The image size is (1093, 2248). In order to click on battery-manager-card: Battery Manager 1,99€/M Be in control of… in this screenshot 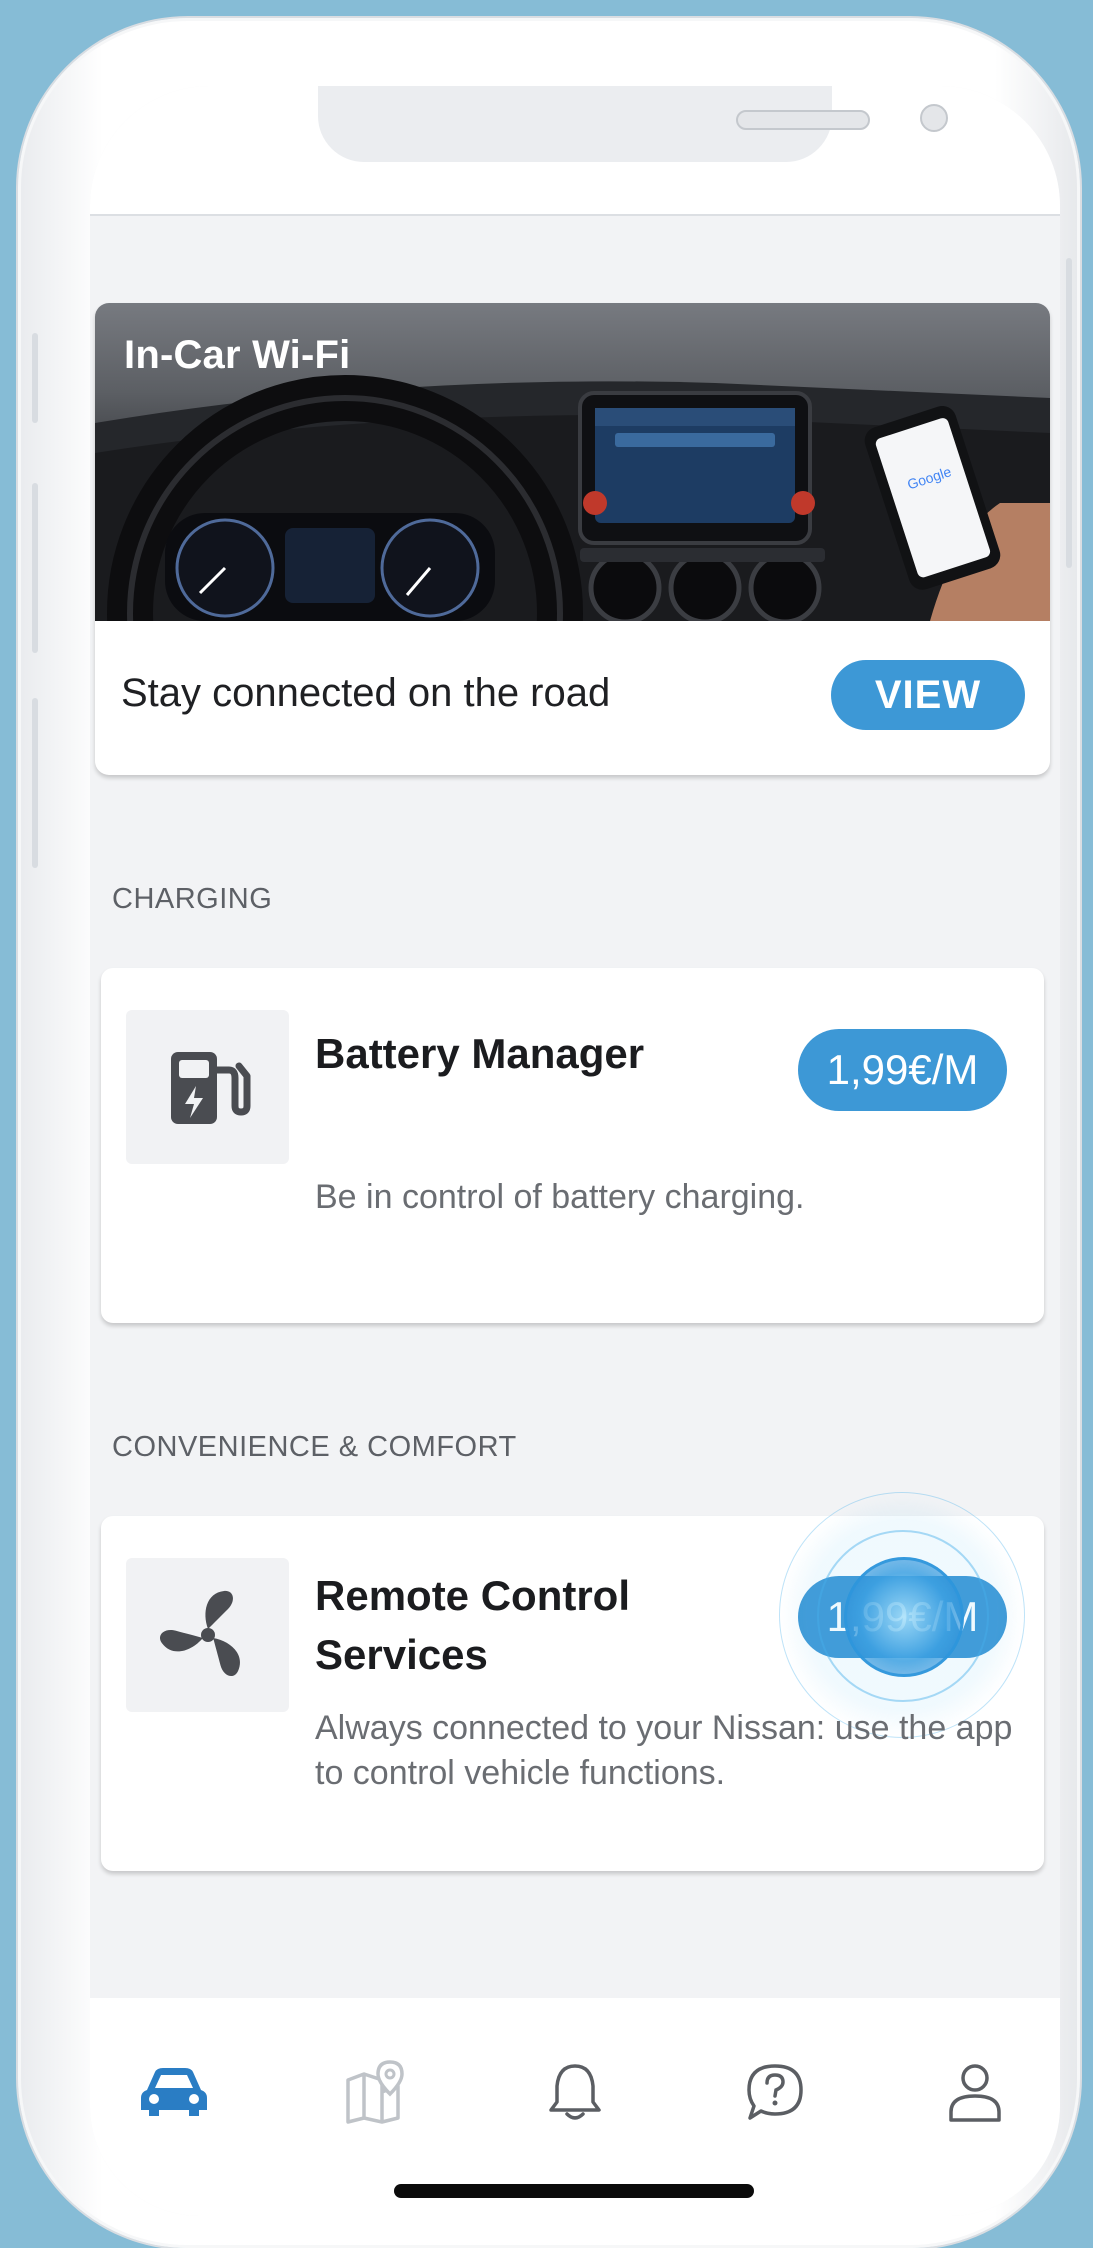, I will do `click(572, 1145)`.